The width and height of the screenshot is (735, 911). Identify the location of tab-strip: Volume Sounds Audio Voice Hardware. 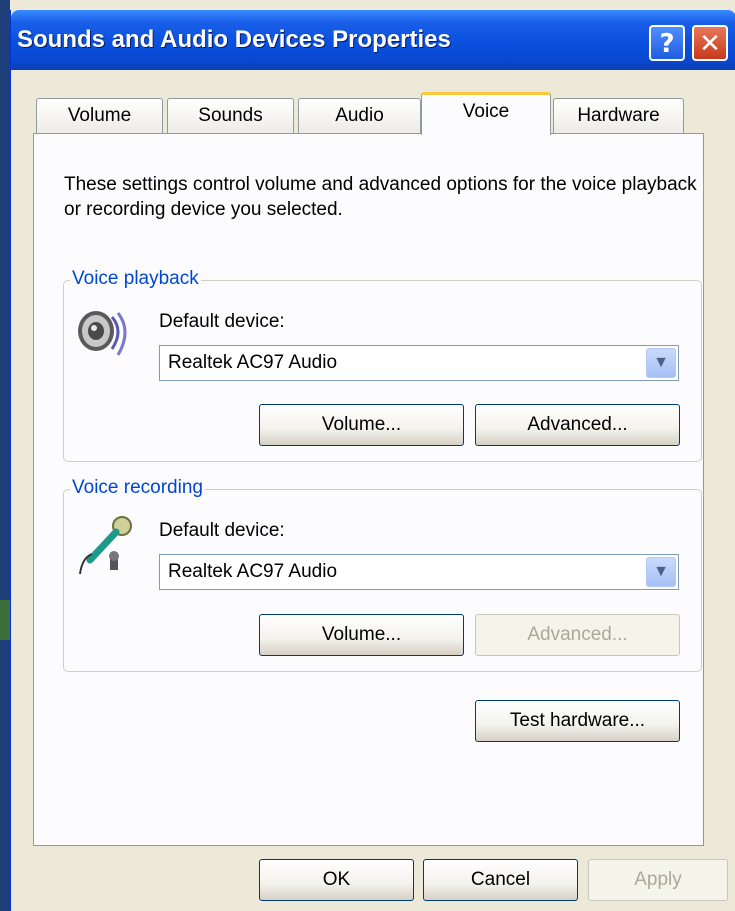
(361, 113).